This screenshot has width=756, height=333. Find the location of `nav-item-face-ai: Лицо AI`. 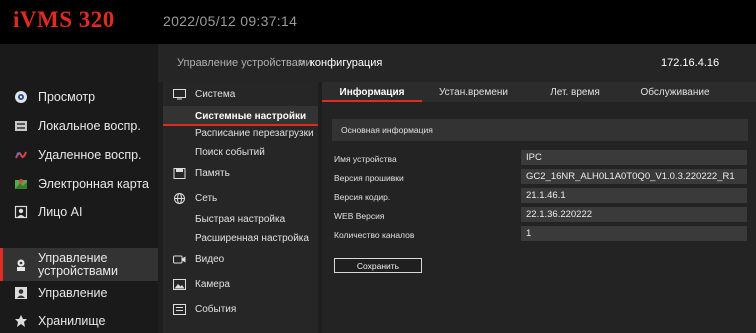

nav-item-face-ai: Лицо AI is located at coordinates (79, 212).